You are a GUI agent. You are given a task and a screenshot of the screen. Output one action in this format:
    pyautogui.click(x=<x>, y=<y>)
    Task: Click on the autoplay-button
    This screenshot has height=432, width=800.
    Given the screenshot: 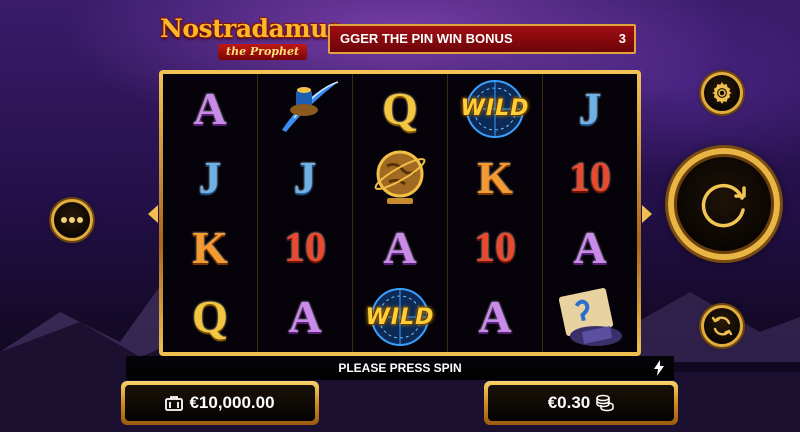 What is the action you would take?
    pyautogui.click(x=722, y=326)
    